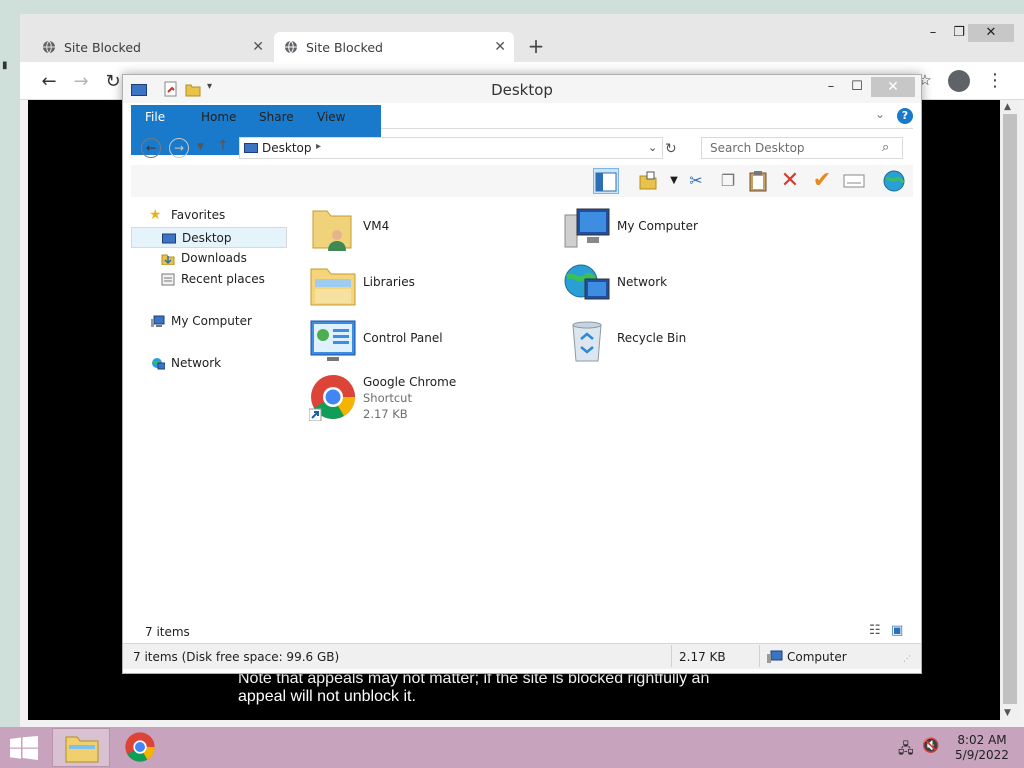  Describe the element at coordinates (854, 181) in the screenshot. I see `rename-field-icon` at that location.